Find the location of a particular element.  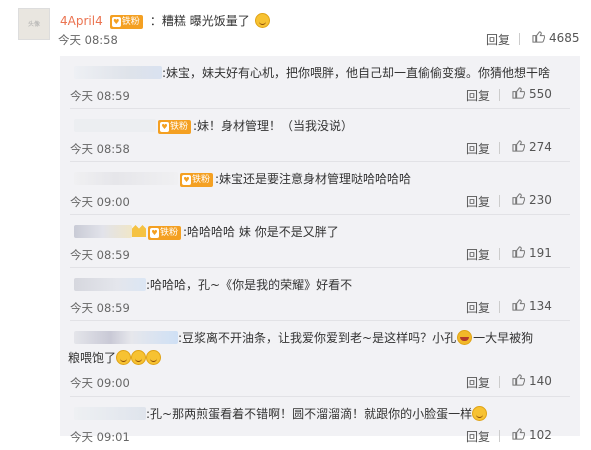

like-button: 550 is located at coordinates (532, 94).